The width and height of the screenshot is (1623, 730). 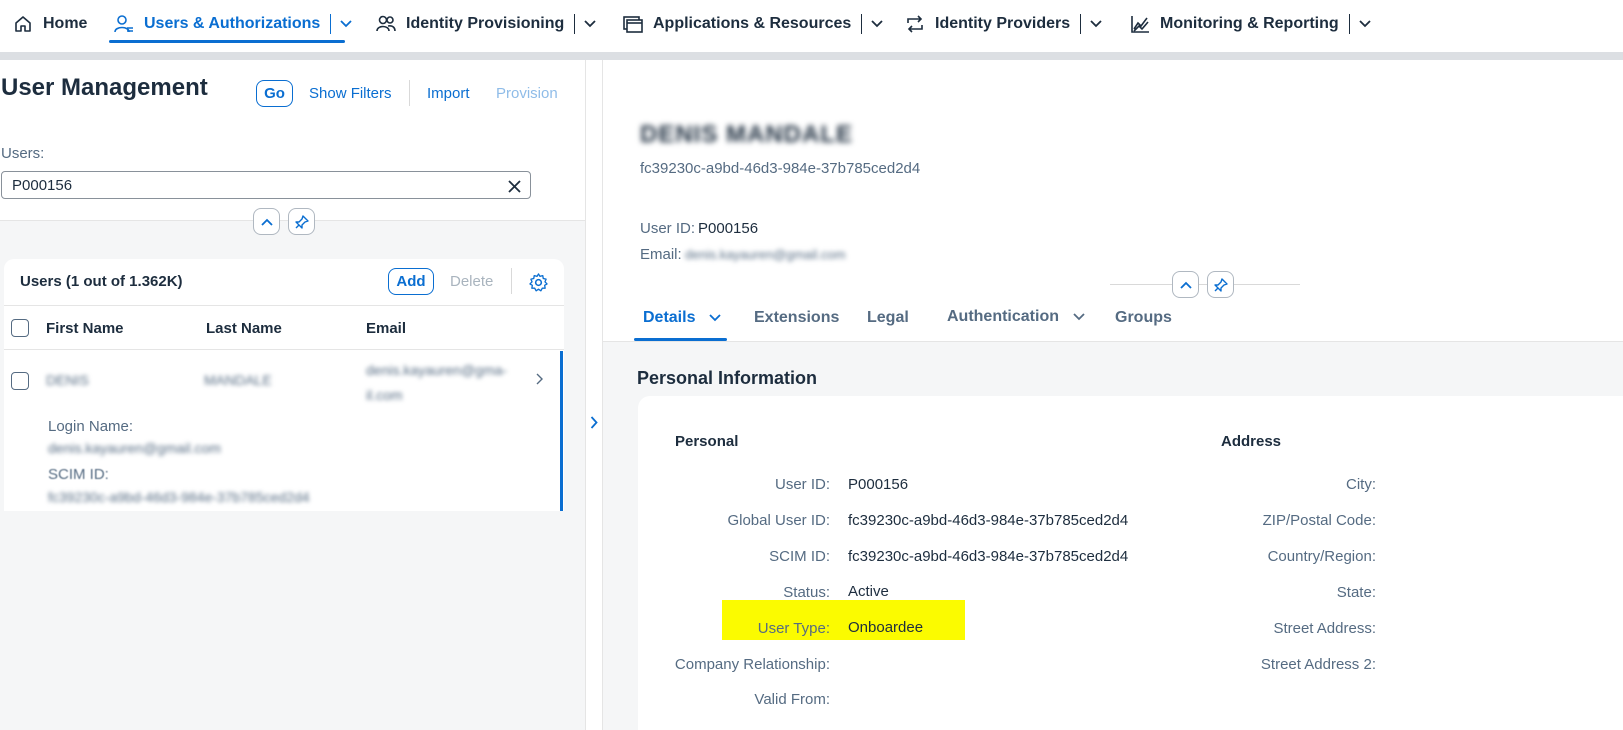 I want to click on last-name-cell: MANDALE, so click(x=238, y=380).